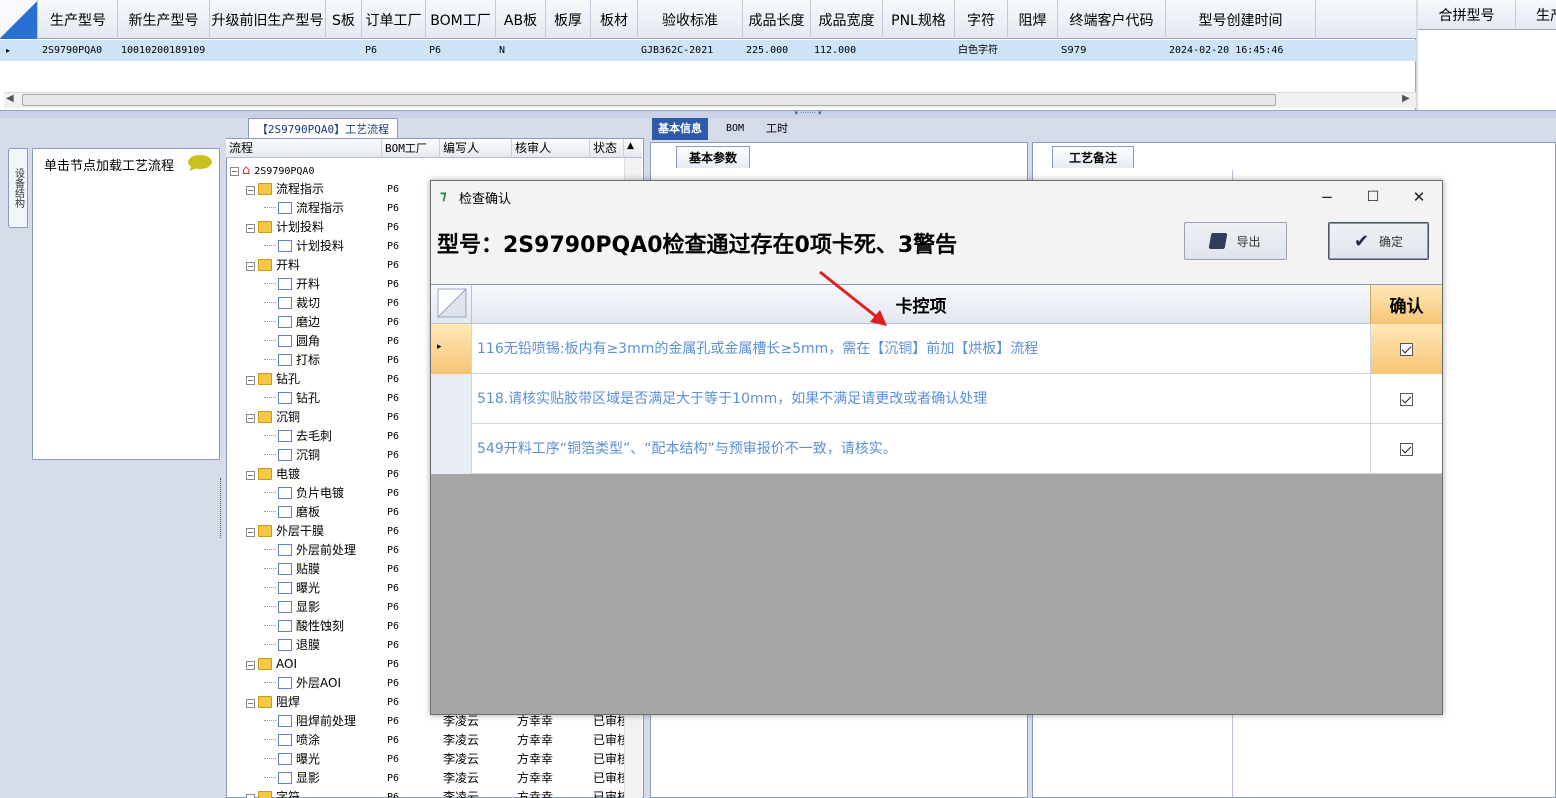  I want to click on column-header: 板厚, so click(568, 19).